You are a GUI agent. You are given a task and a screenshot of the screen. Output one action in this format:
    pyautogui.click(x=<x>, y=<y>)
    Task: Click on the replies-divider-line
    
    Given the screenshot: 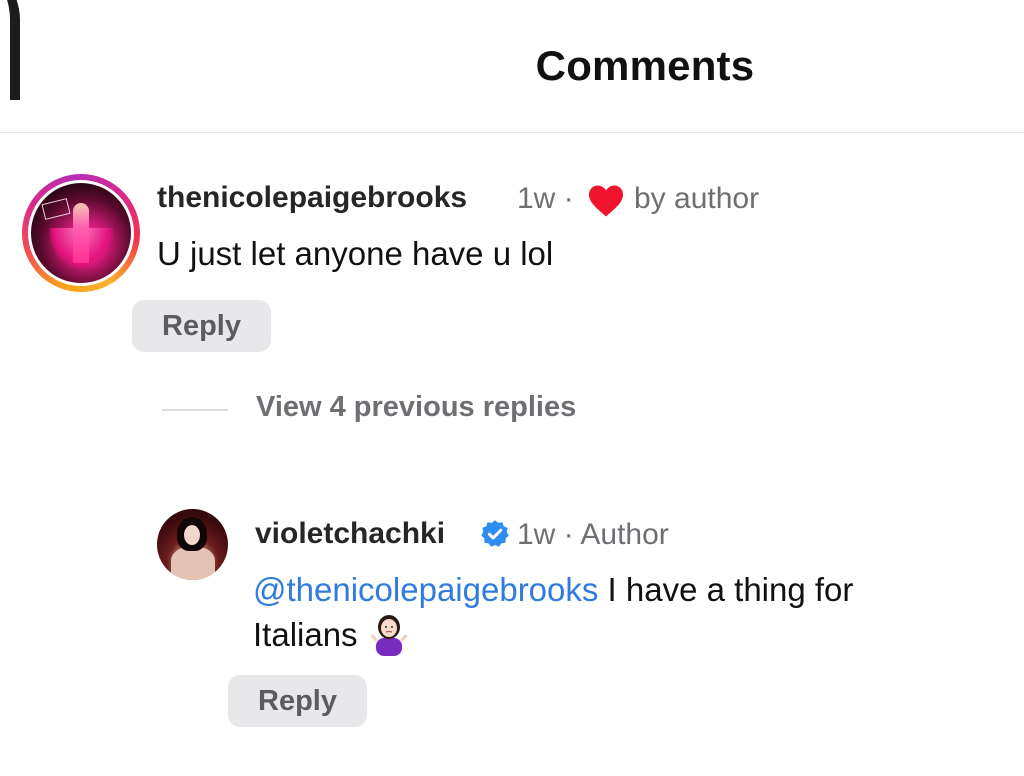 What is the action you would take?
    pyautogui.click(x=195, y=410)
    